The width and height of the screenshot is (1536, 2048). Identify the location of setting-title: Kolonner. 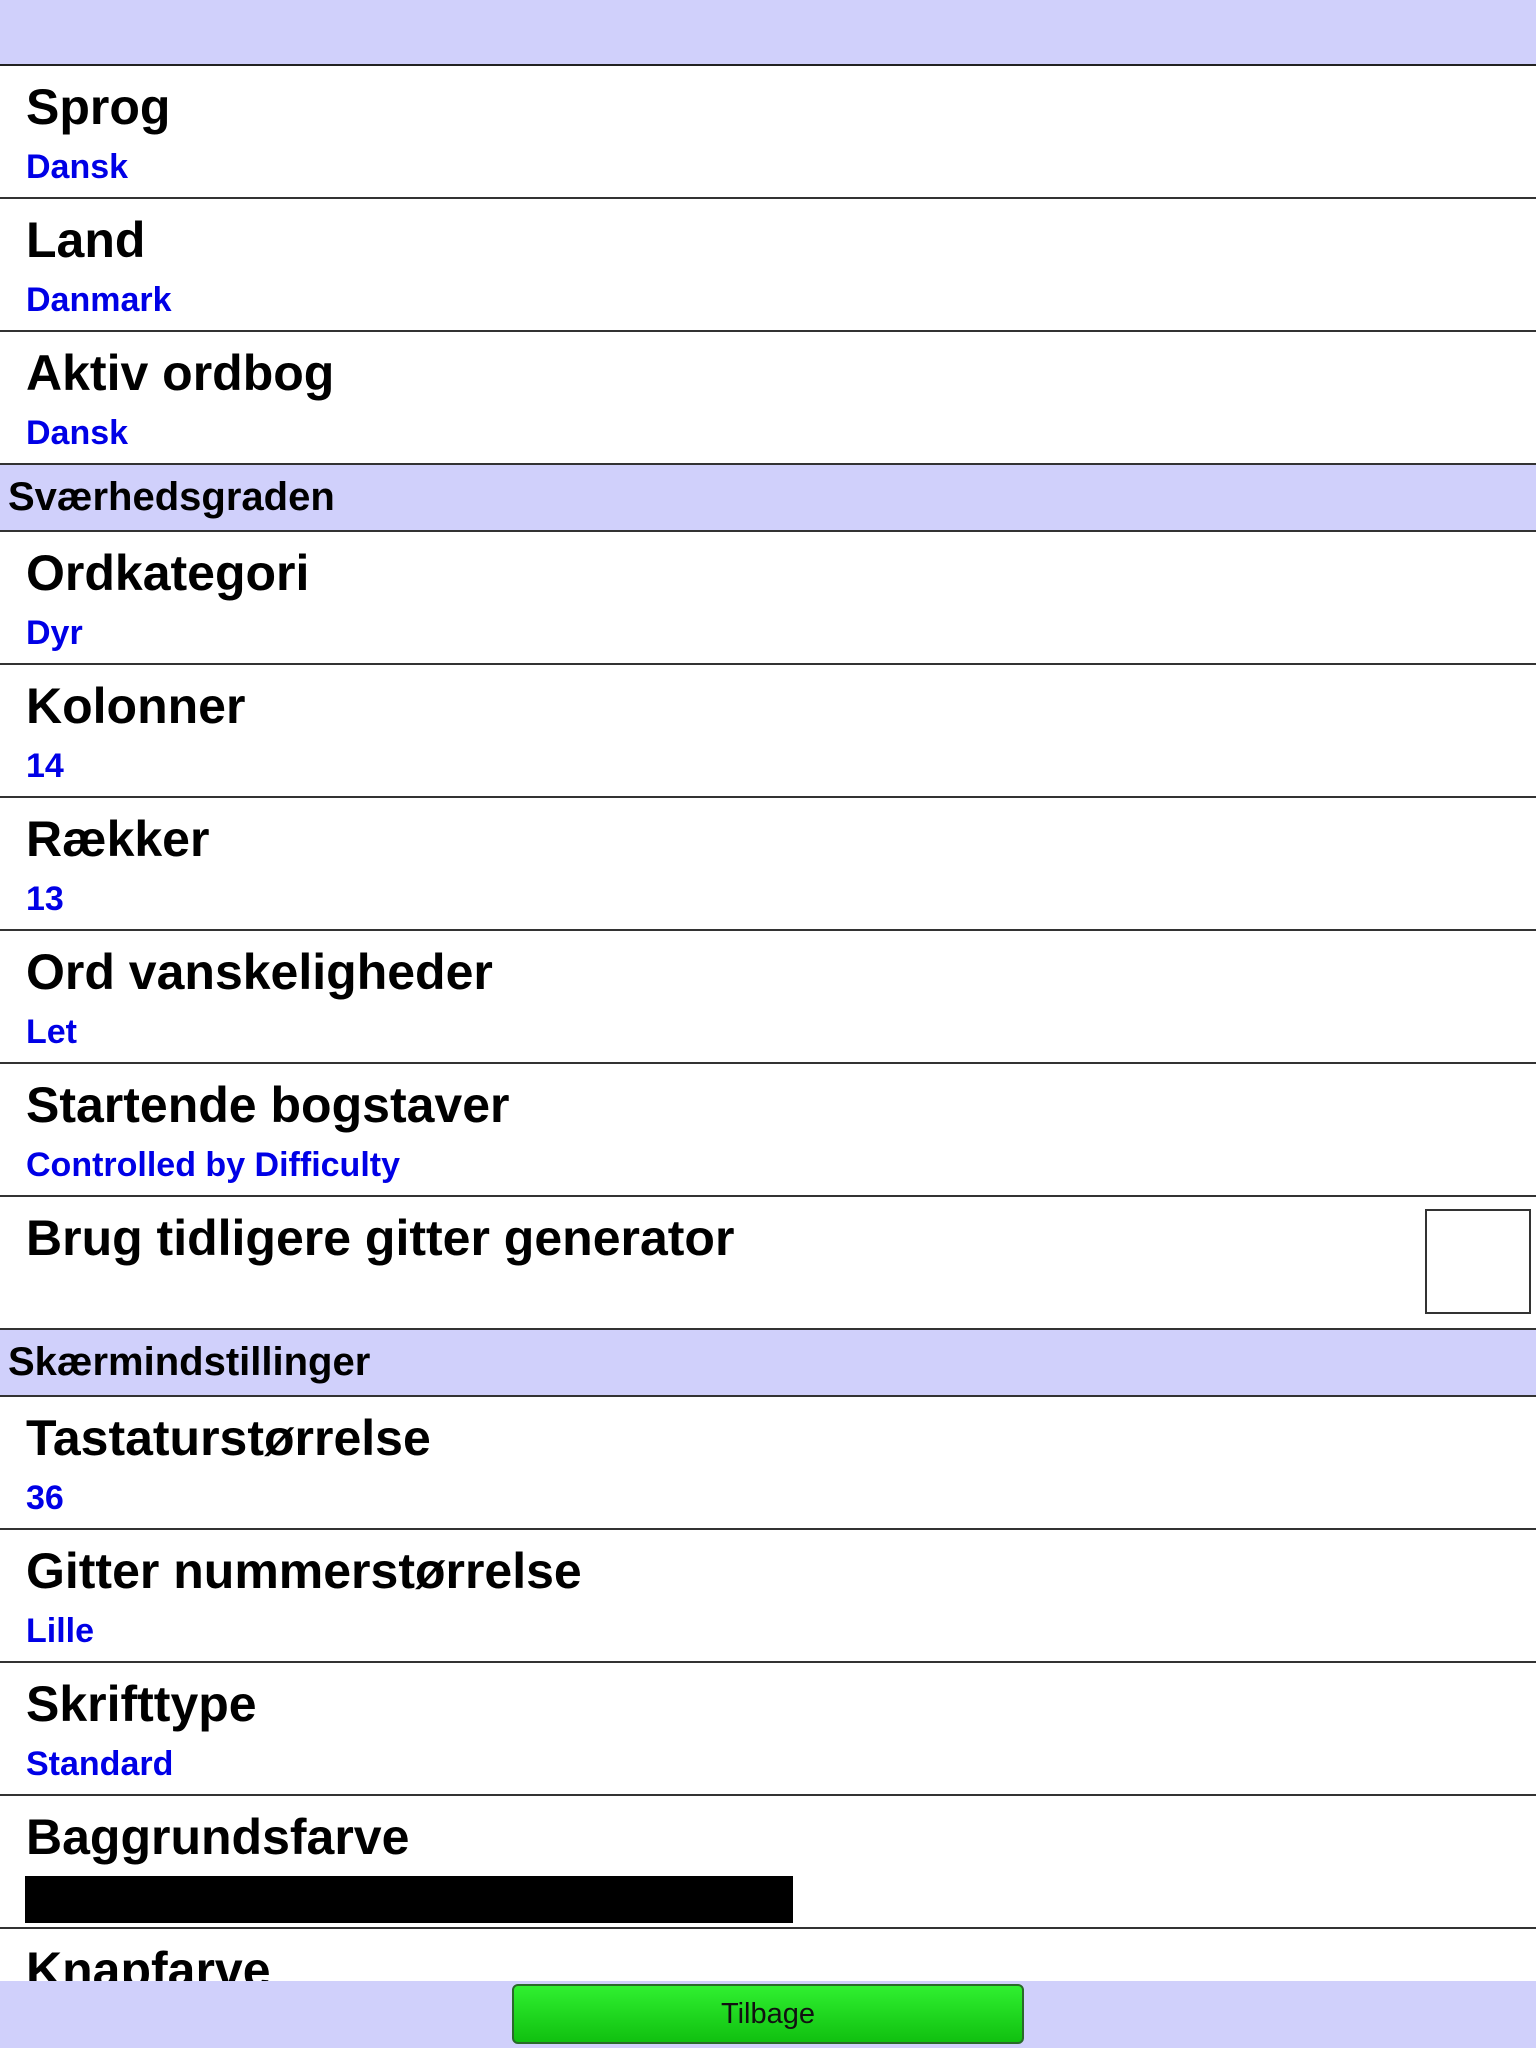
(136, 706).